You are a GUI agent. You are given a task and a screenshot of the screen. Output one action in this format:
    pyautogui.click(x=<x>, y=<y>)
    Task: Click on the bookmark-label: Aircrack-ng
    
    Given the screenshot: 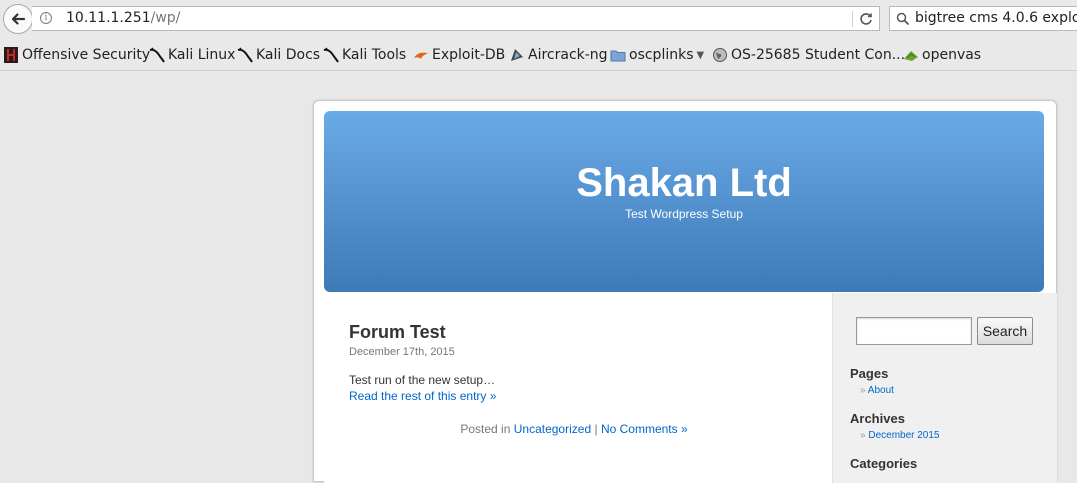 What is the action you would take?
    pyautogui.click(x=568, y=55)
    